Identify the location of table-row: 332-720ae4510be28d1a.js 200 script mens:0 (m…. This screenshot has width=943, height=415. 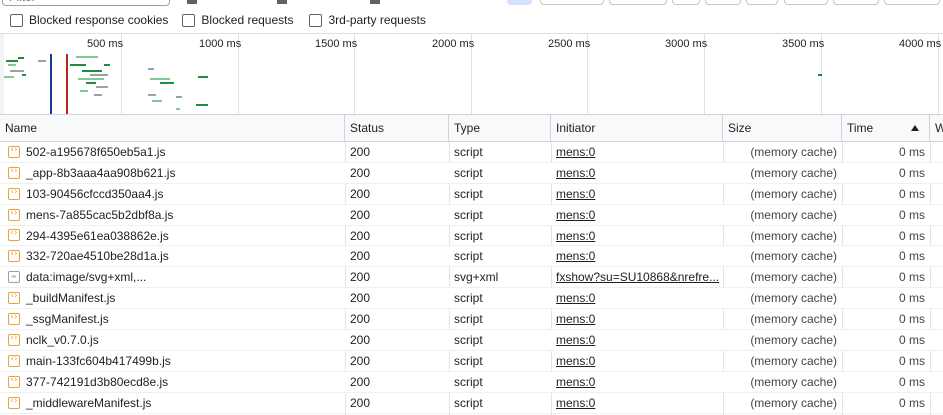
(471, 257).